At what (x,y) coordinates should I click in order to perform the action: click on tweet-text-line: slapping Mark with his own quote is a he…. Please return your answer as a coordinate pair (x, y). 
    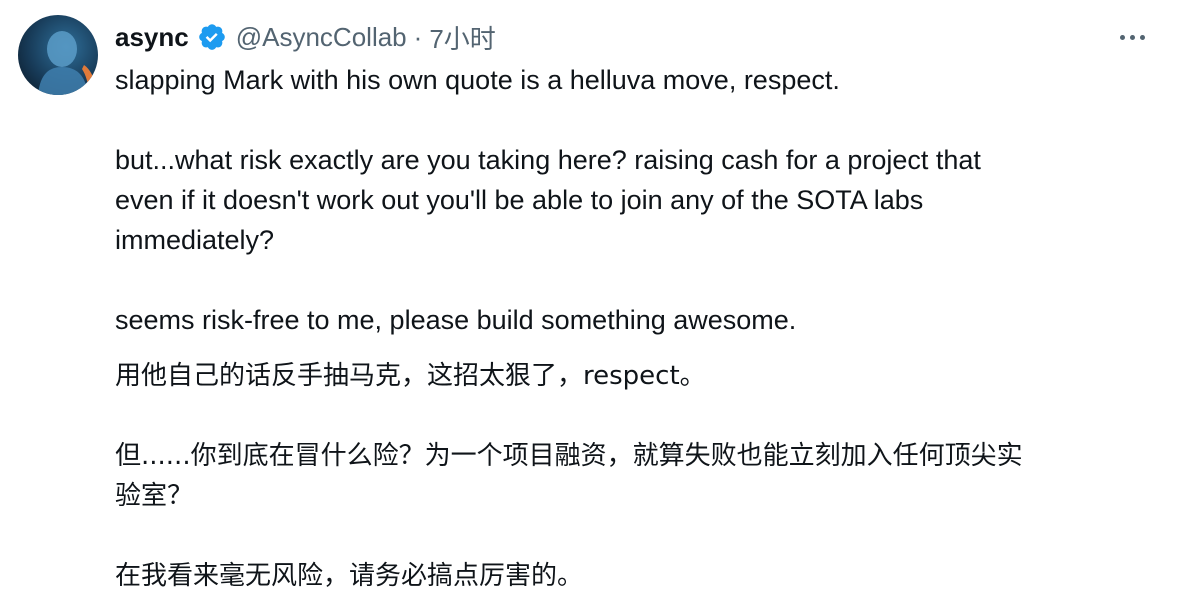
    Looking at the image, I should click on (477, 80).